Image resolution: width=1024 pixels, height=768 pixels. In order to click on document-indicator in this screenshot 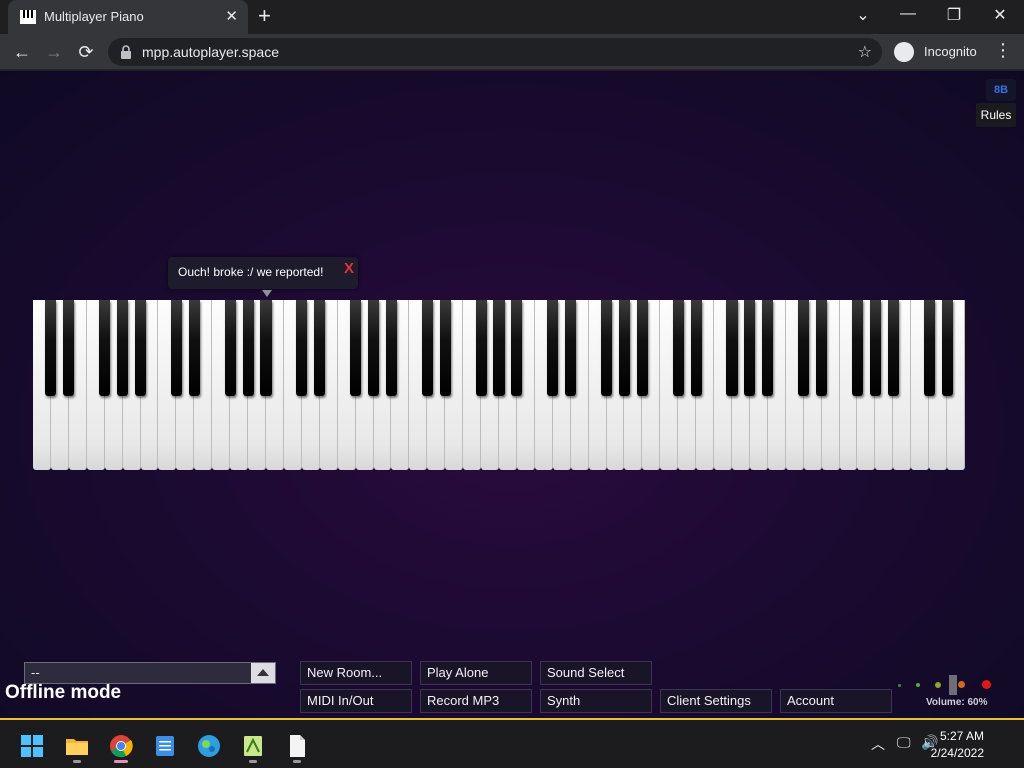, I will do `click(297, 761)`.